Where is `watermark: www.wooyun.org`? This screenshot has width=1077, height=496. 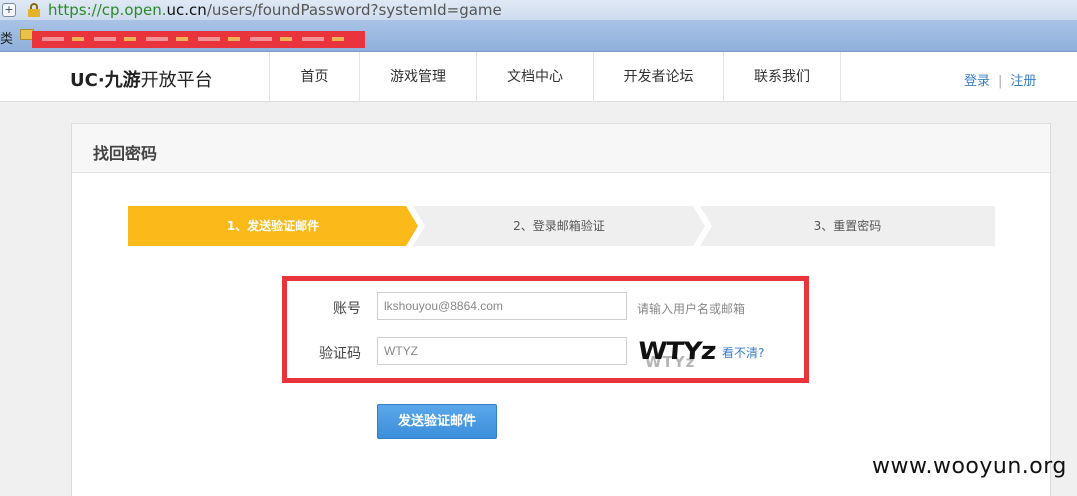 watermark: www.wooyun.org is located at coordinates (969, 466).